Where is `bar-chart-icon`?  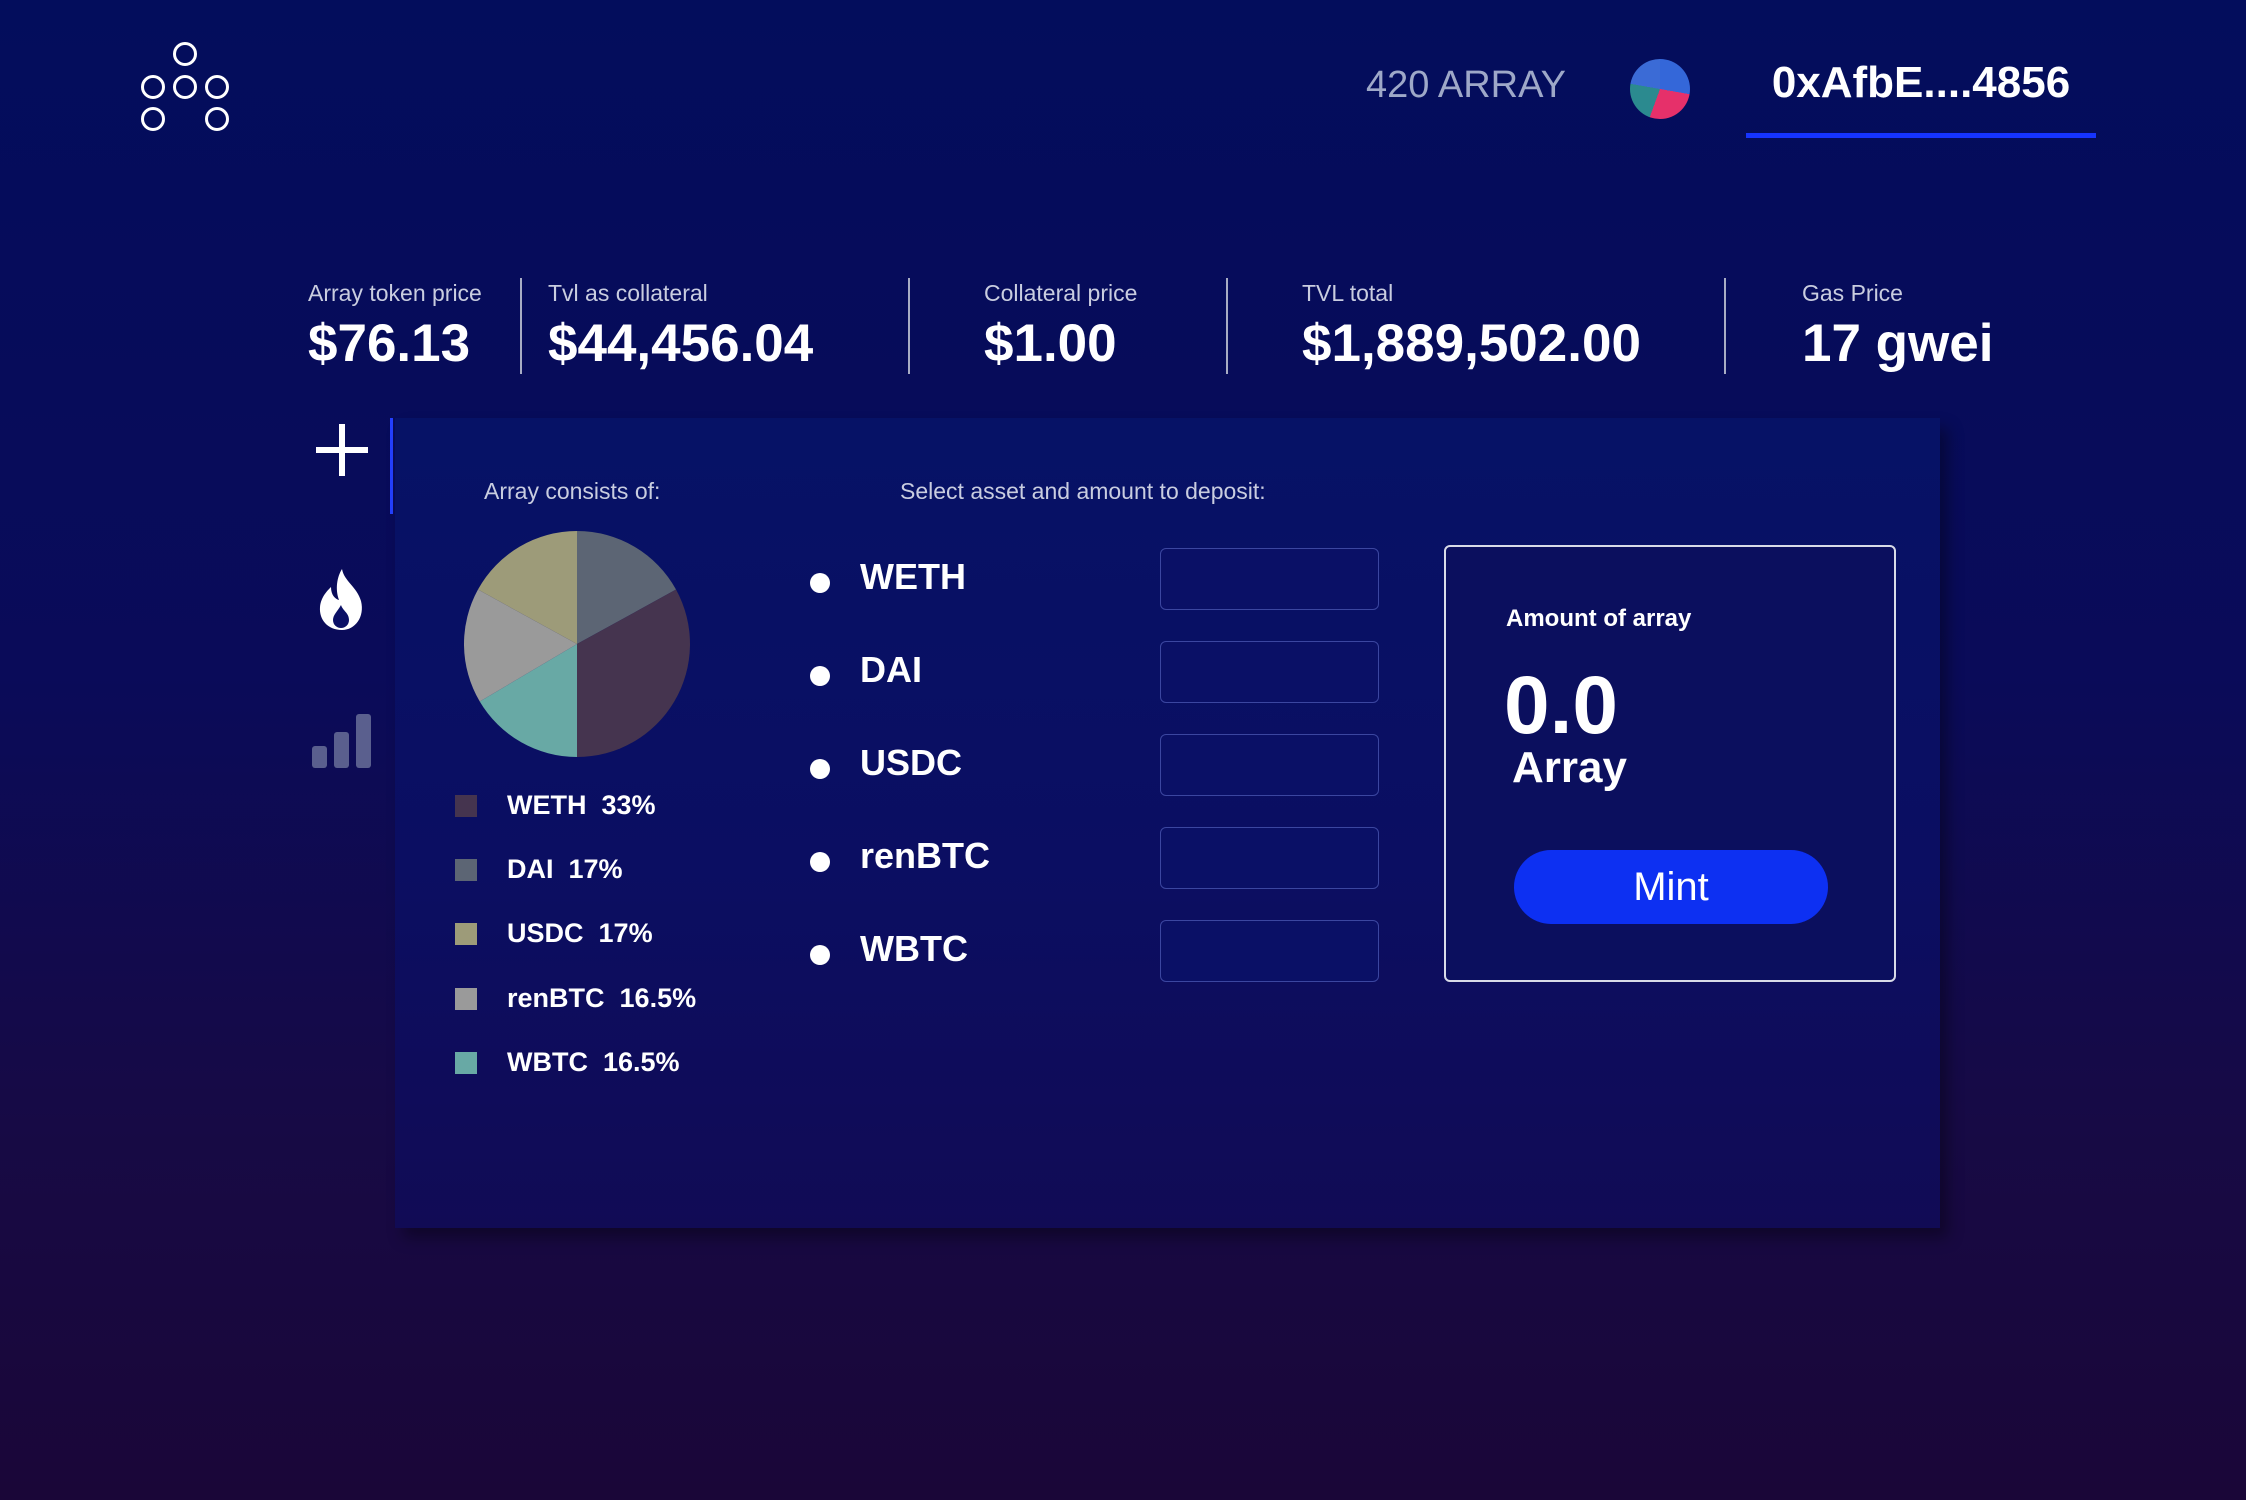
bar-chart-icon is located at coordinates (341, 741).